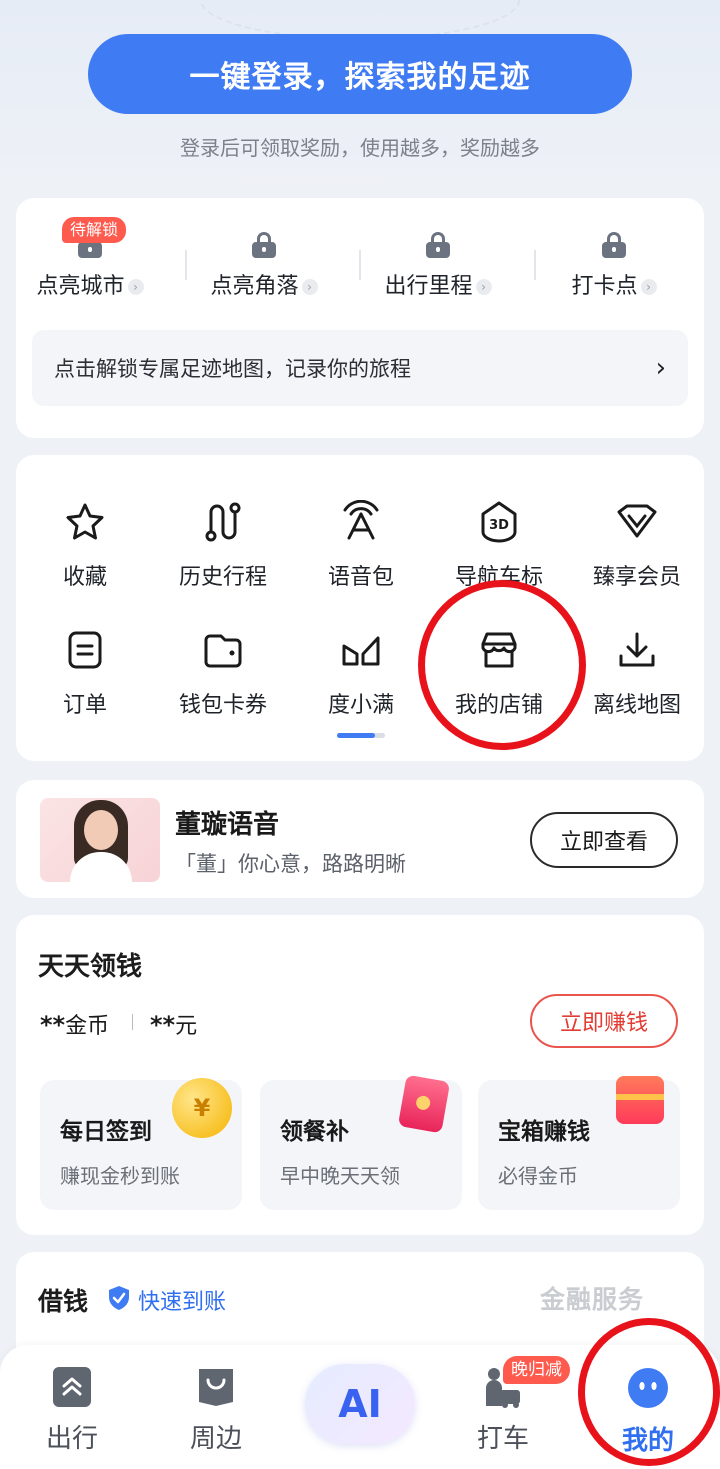 The height and width of the screenshot is (1469, 720). I want to click on fast-arrival-label: 快速到账, so click(182, 1302).